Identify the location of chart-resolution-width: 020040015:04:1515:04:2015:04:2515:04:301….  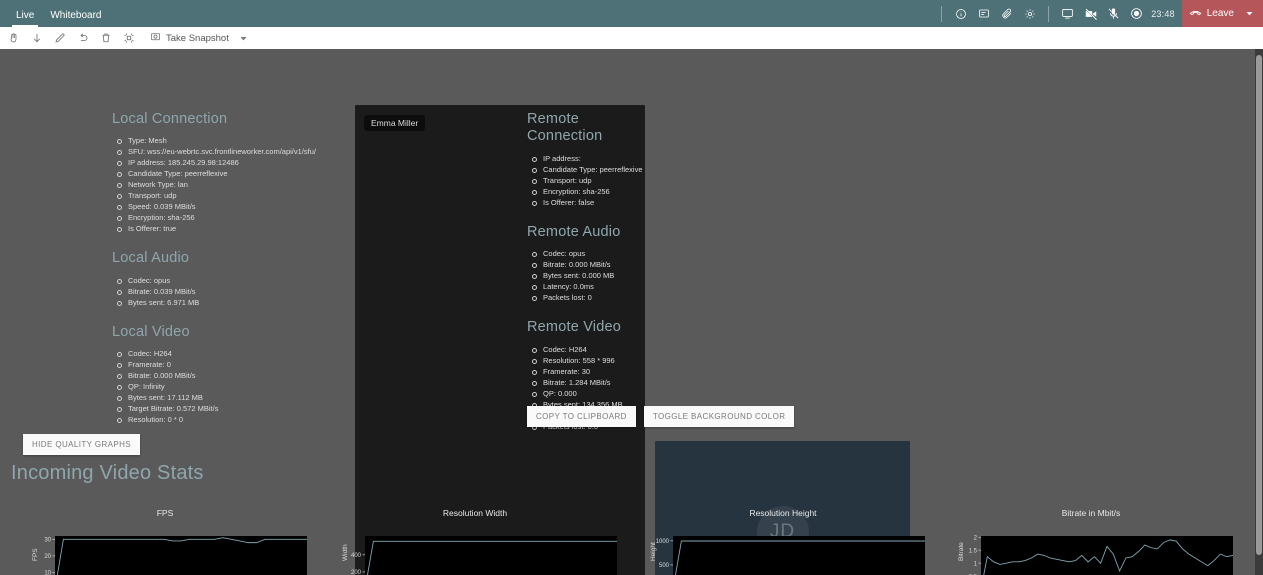
(475, 537).